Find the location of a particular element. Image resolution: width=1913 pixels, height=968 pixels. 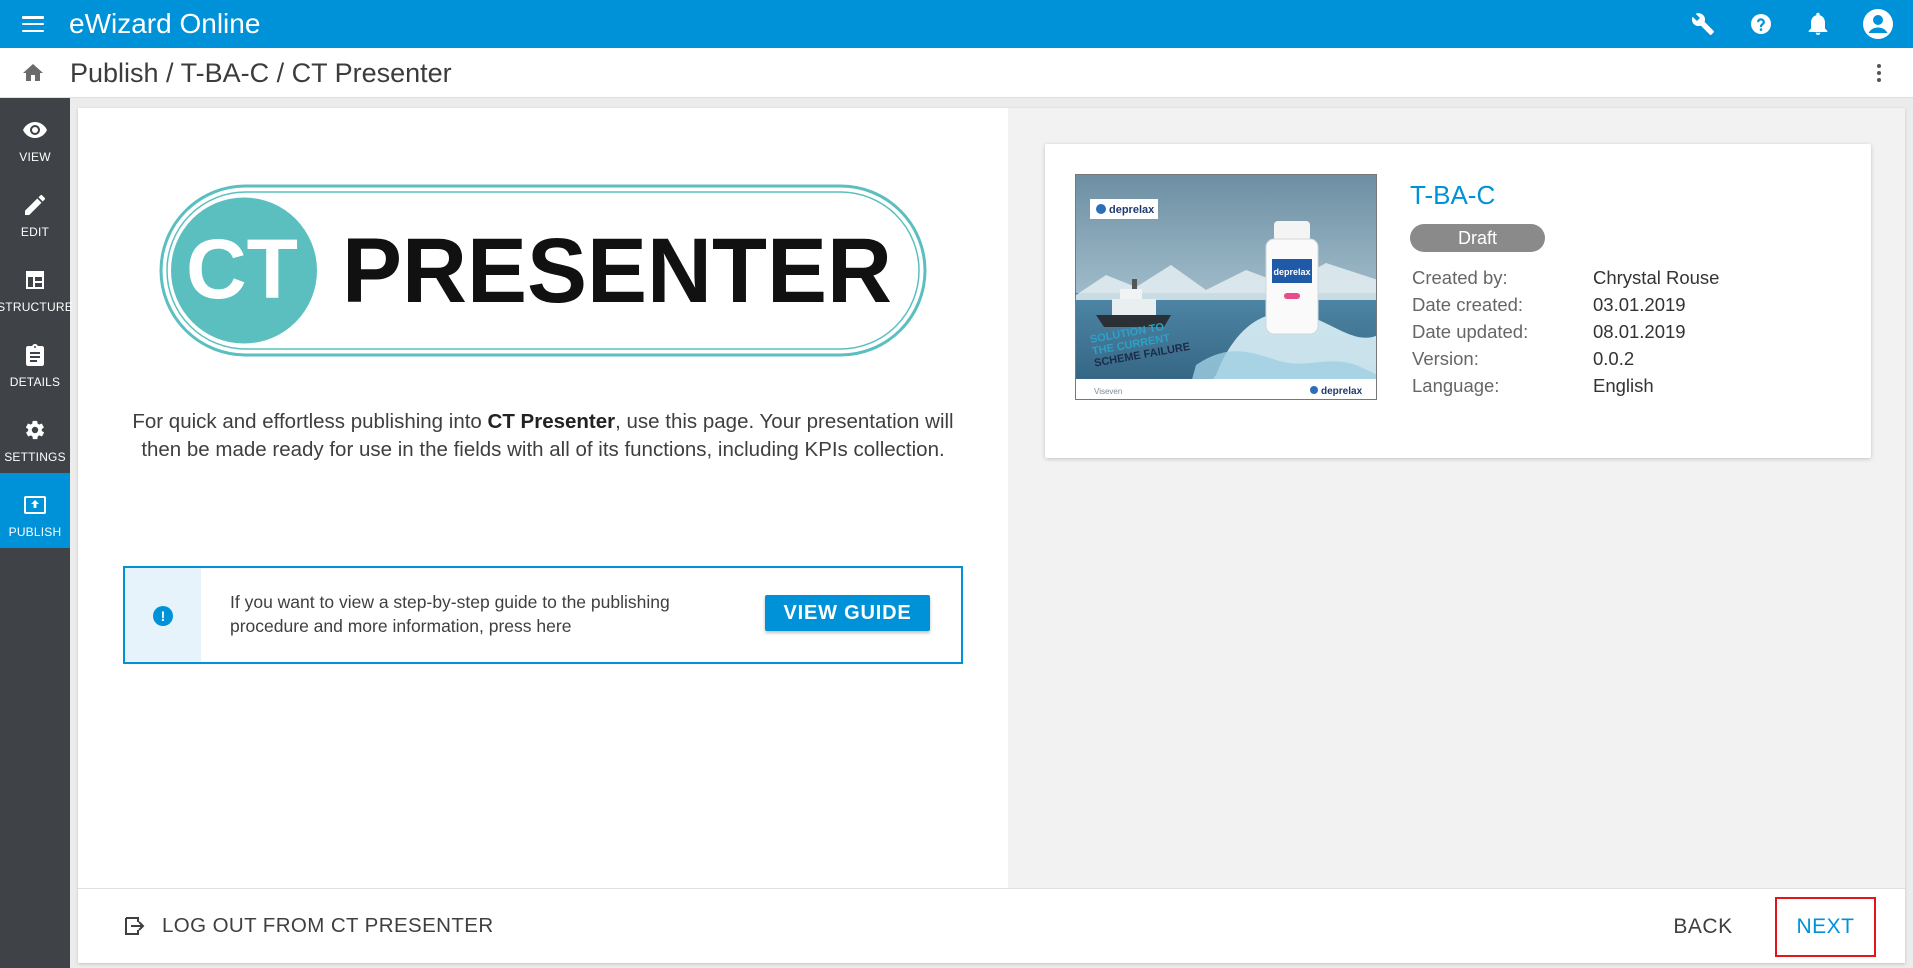

more-vert-icon is located at coordinates (1879, 73).